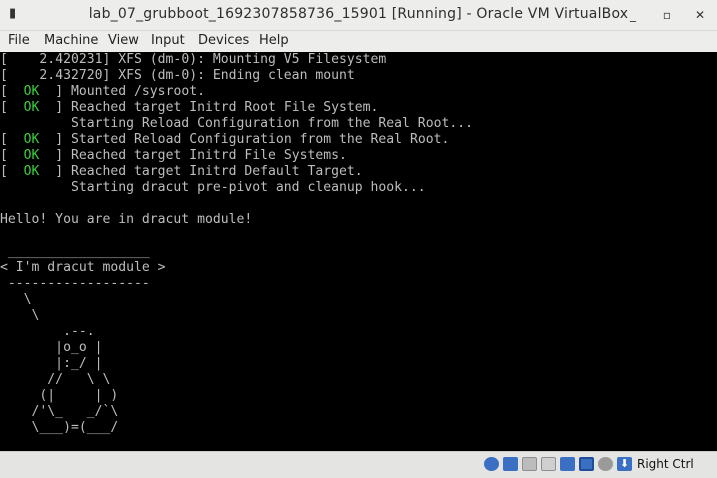 The width and height of the screenshot is (717, 478). Describe the element at coordinates (358, 464) in the screenshot. I see `status-bar: ⬇ Right Ctrl` at that location.